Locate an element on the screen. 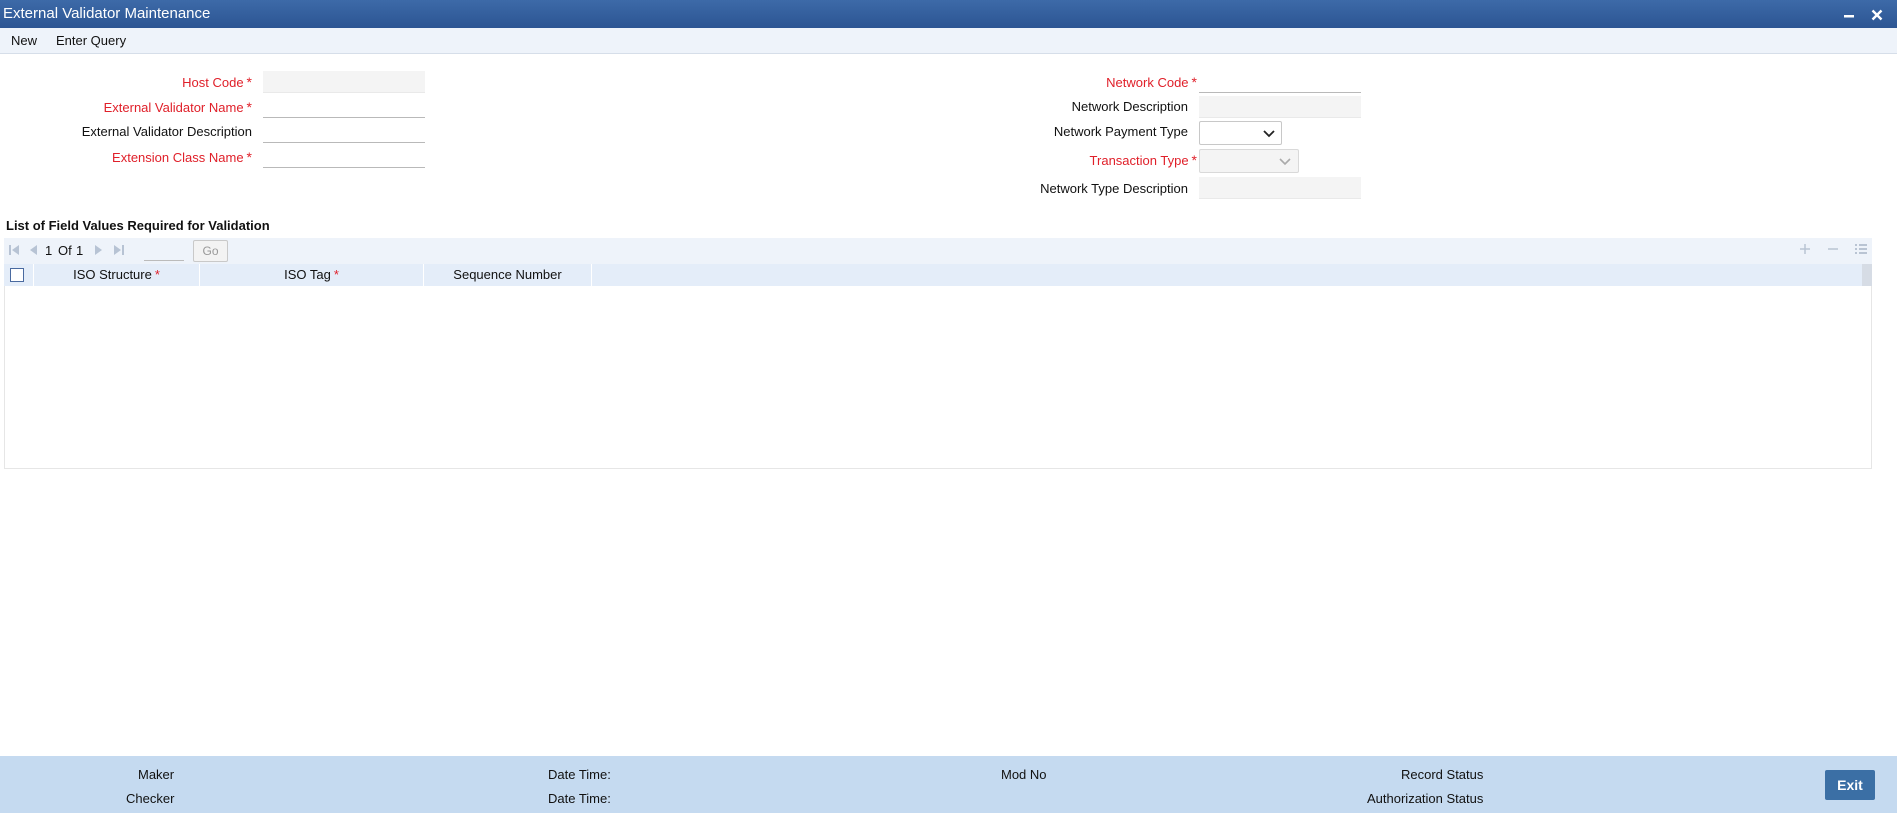 The width and height of the screenshot is (1897, 817). network-type-description-label: Network Type Description is located at coordinates (1114, 188).